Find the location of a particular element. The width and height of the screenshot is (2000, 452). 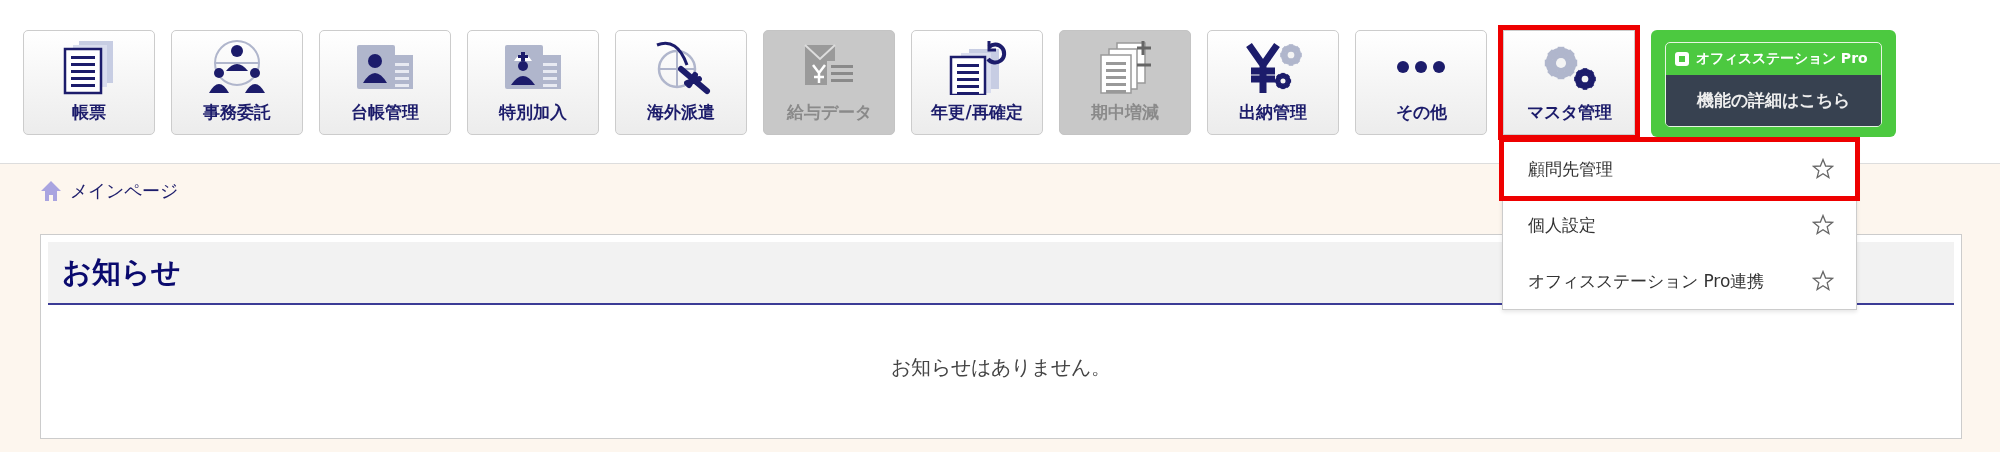

documents-refresh-icon is located at coordinates (977, 67).